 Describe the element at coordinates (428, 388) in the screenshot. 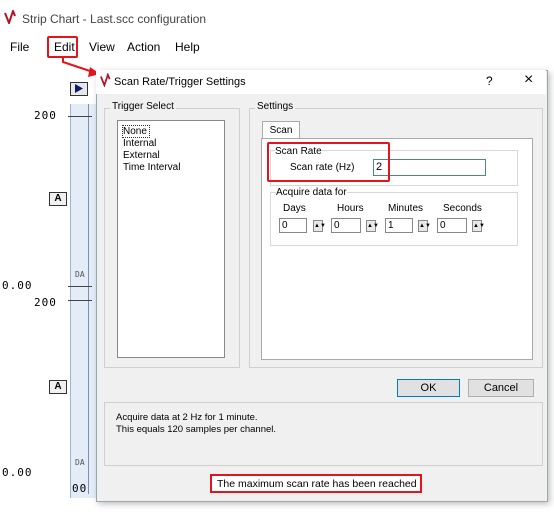

I see `ok-button: OK` at that location.